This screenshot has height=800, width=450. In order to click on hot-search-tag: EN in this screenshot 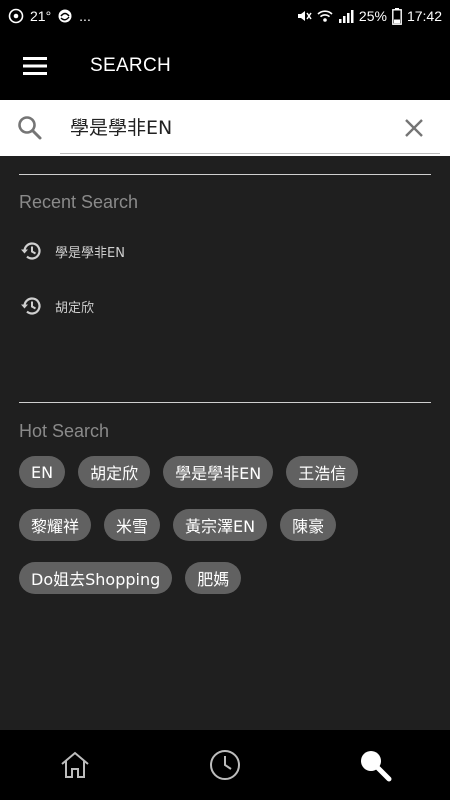, I will do `click(42, 472)`.